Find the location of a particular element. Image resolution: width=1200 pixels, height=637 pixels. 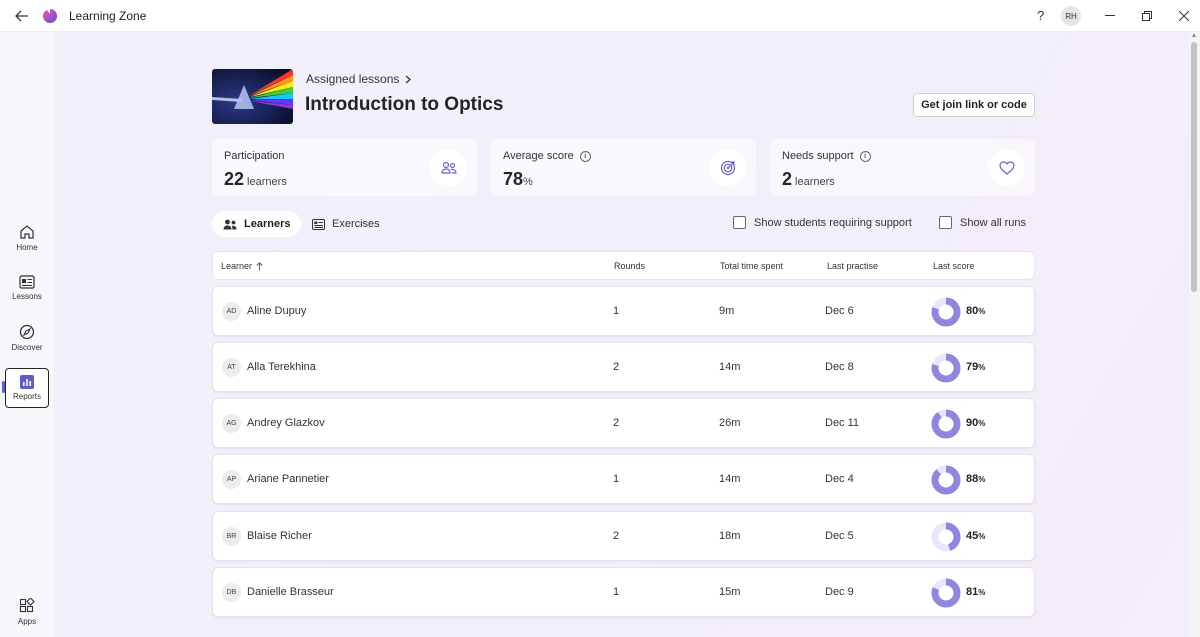

learner-name: Alla Terekhina is located at coordinates (281, 367).